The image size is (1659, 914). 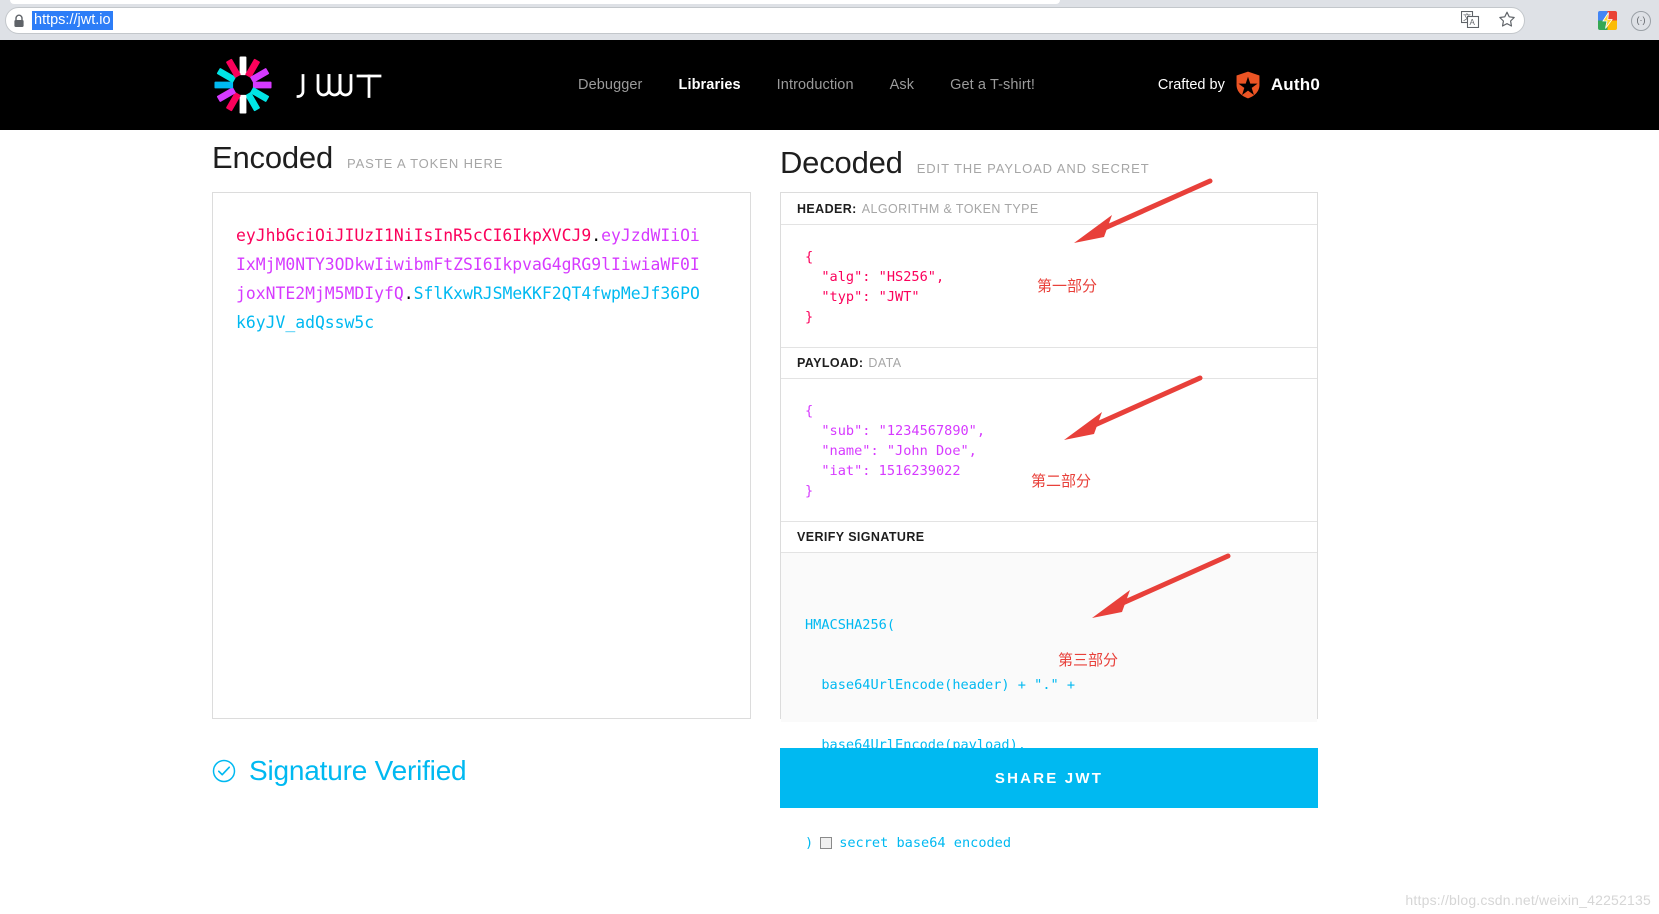 I want to click on lock-icon, so click(x=19, y=20).